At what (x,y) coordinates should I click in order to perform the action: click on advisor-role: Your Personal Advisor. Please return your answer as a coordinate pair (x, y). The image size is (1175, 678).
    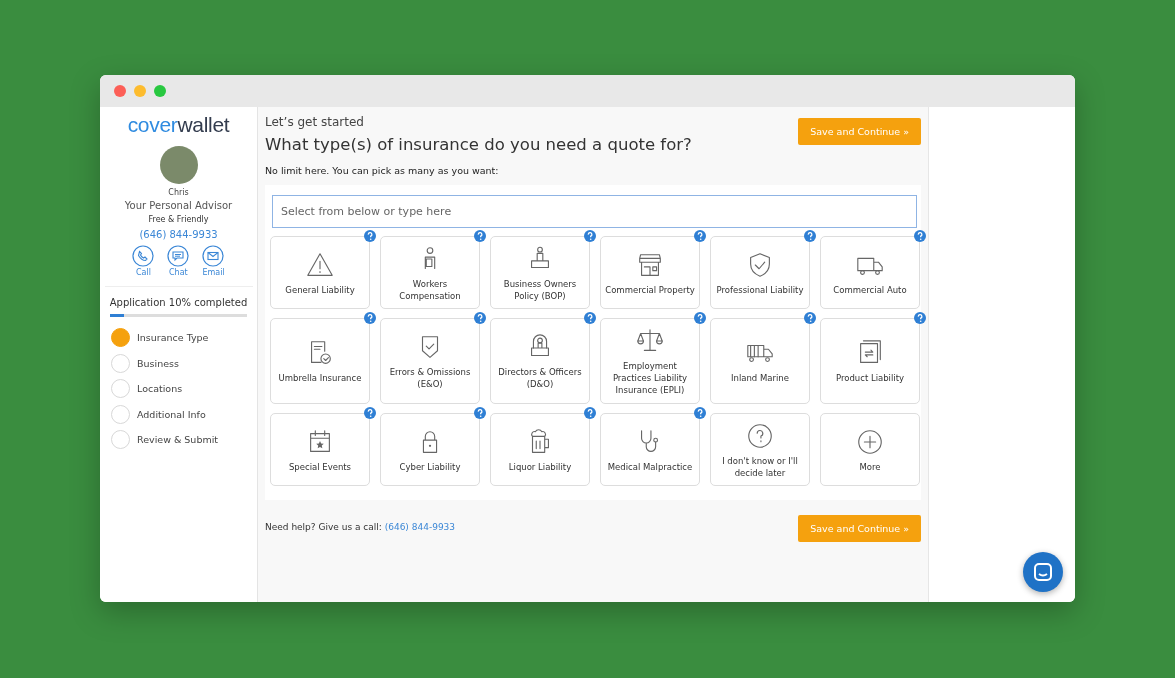
    Looking at the image, I should click on (178, 205).